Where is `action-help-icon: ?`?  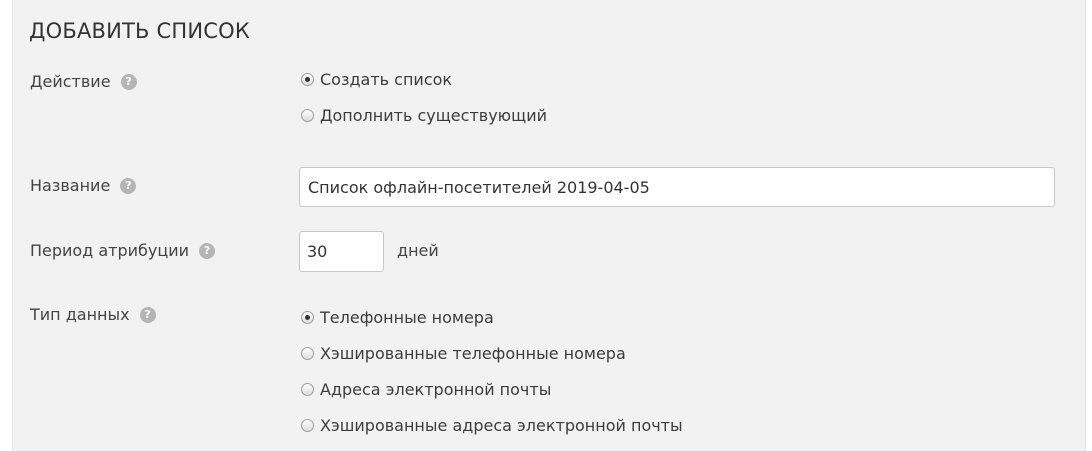 action-help-icon: ? is located at coordinates (128, 81).